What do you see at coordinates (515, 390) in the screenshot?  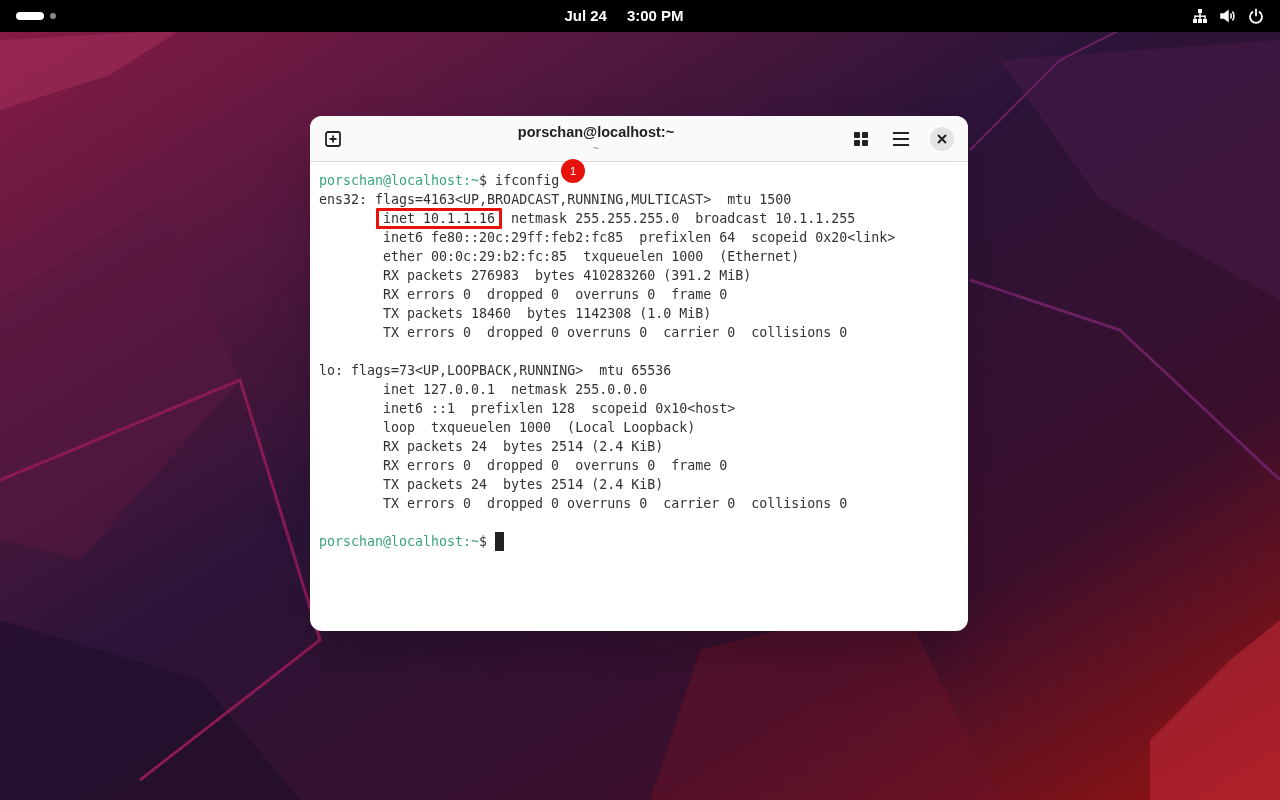 I see `output-line: inet 127.0.0.1 netmask 255.0.0.0` at bounding box center [515, 390].